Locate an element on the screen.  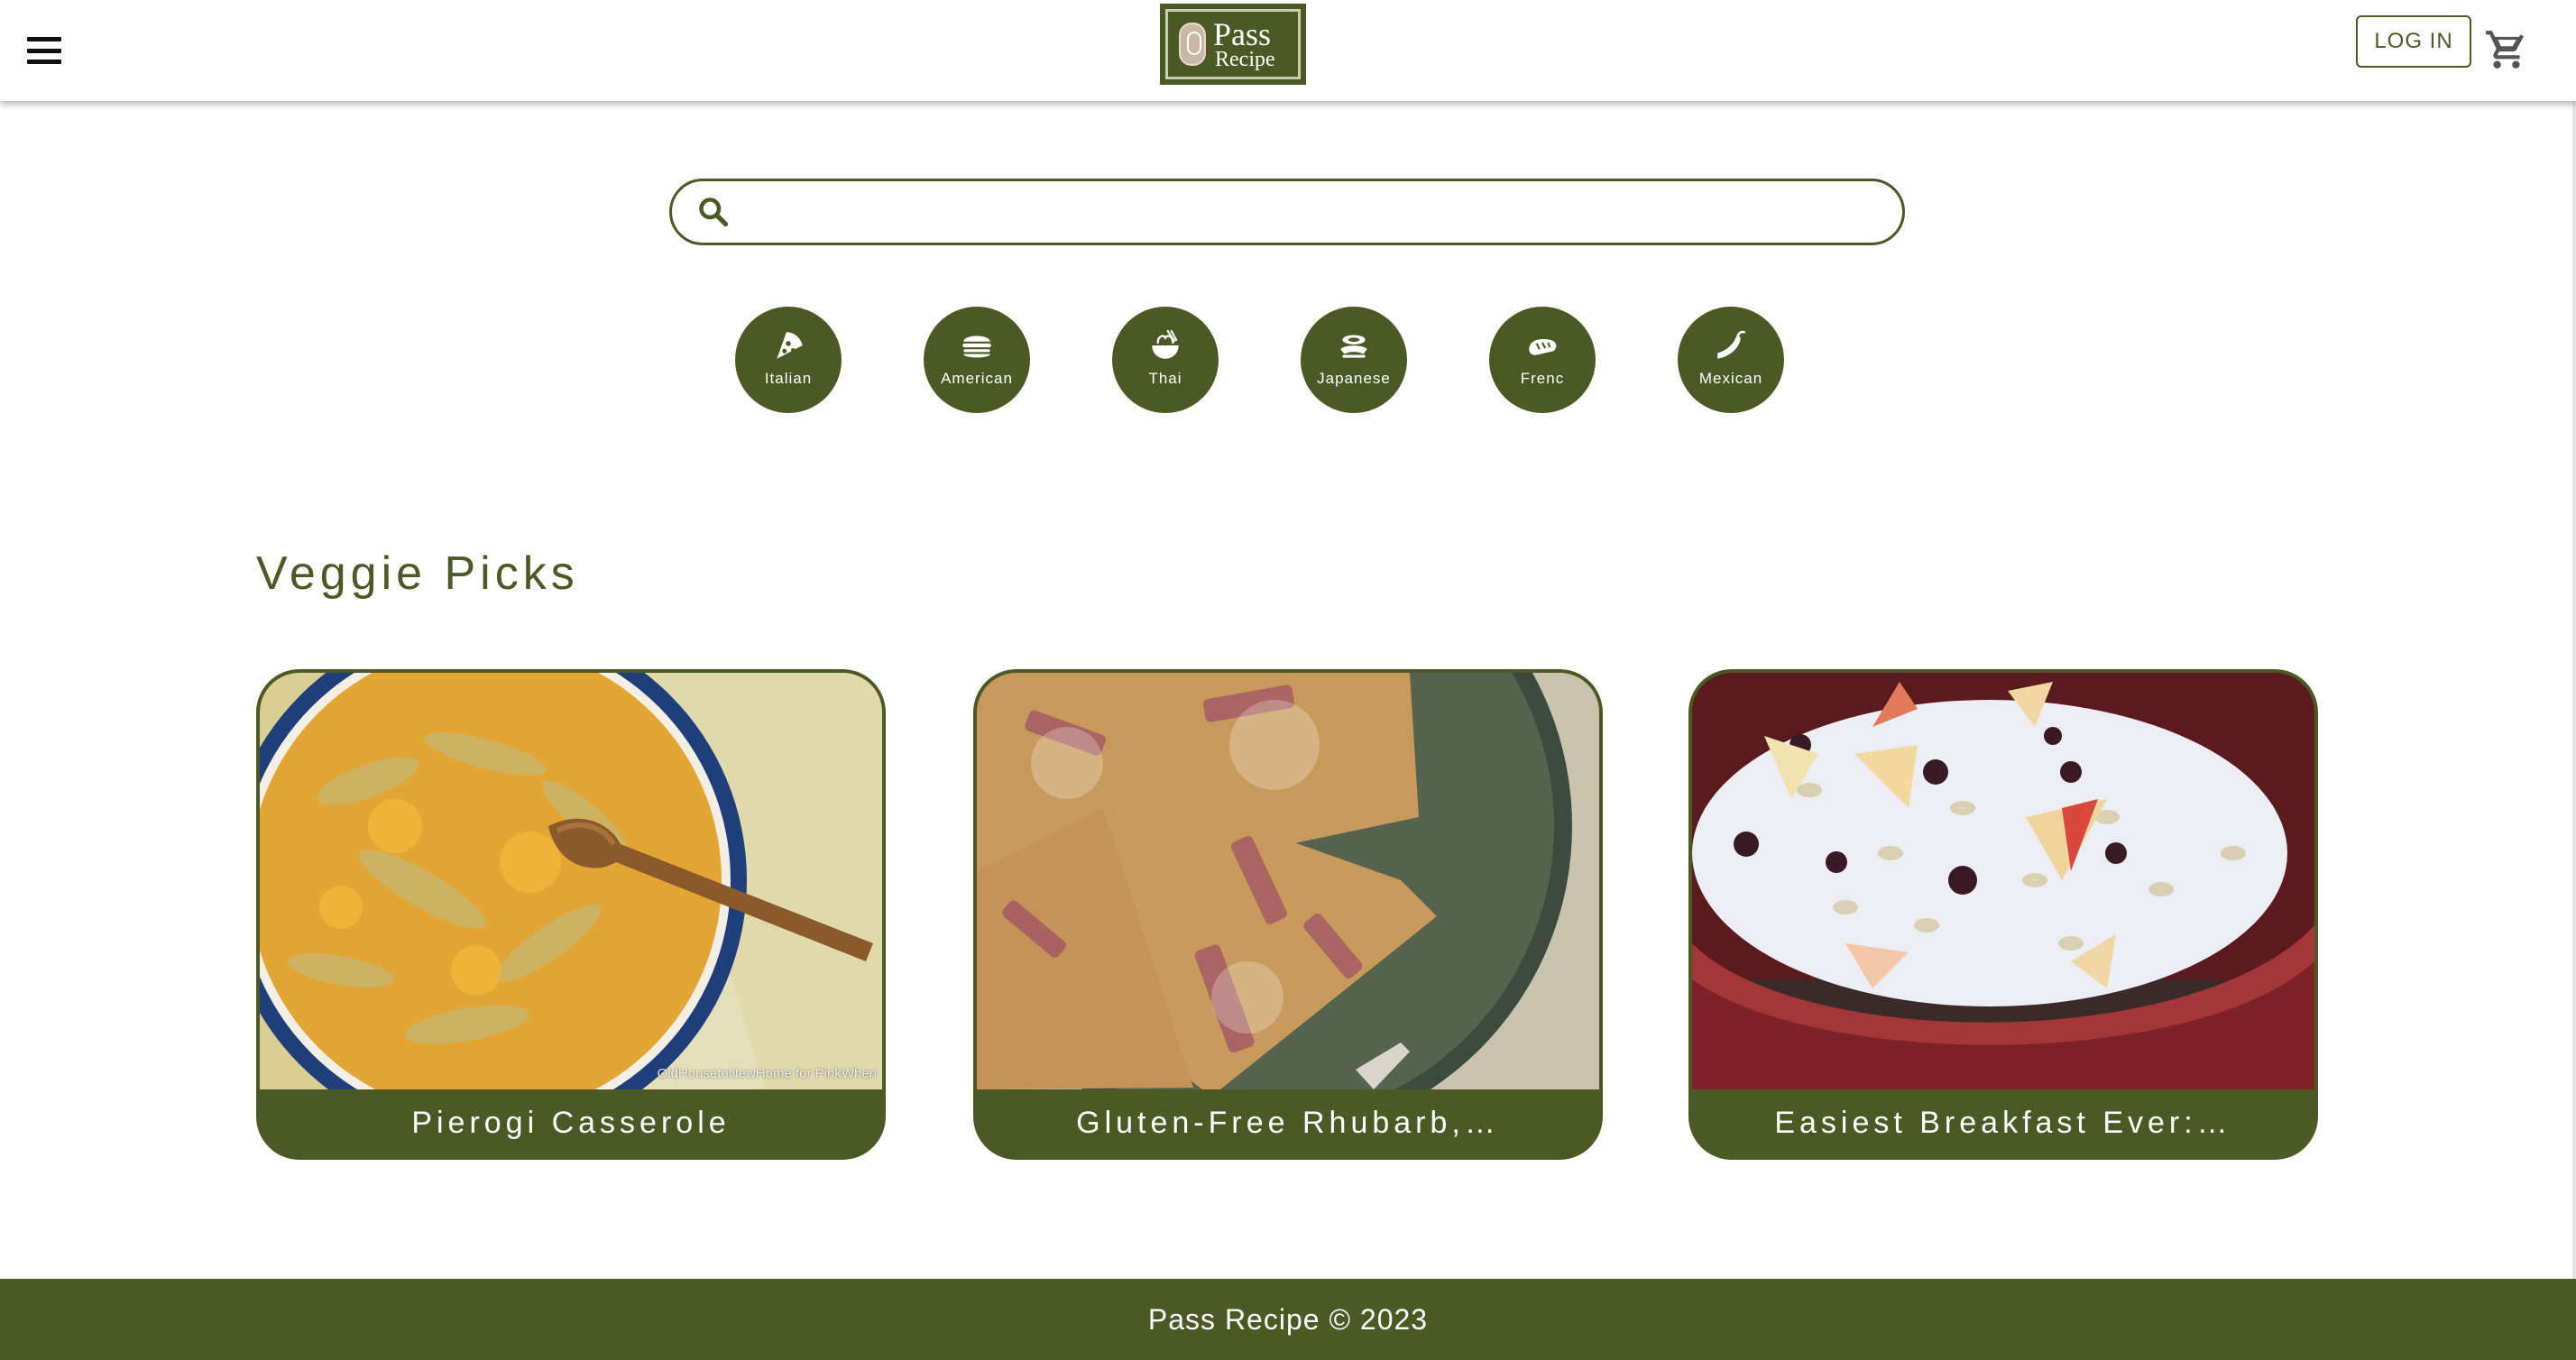
logo-mark-icon is located at coordinates (1192, 44).